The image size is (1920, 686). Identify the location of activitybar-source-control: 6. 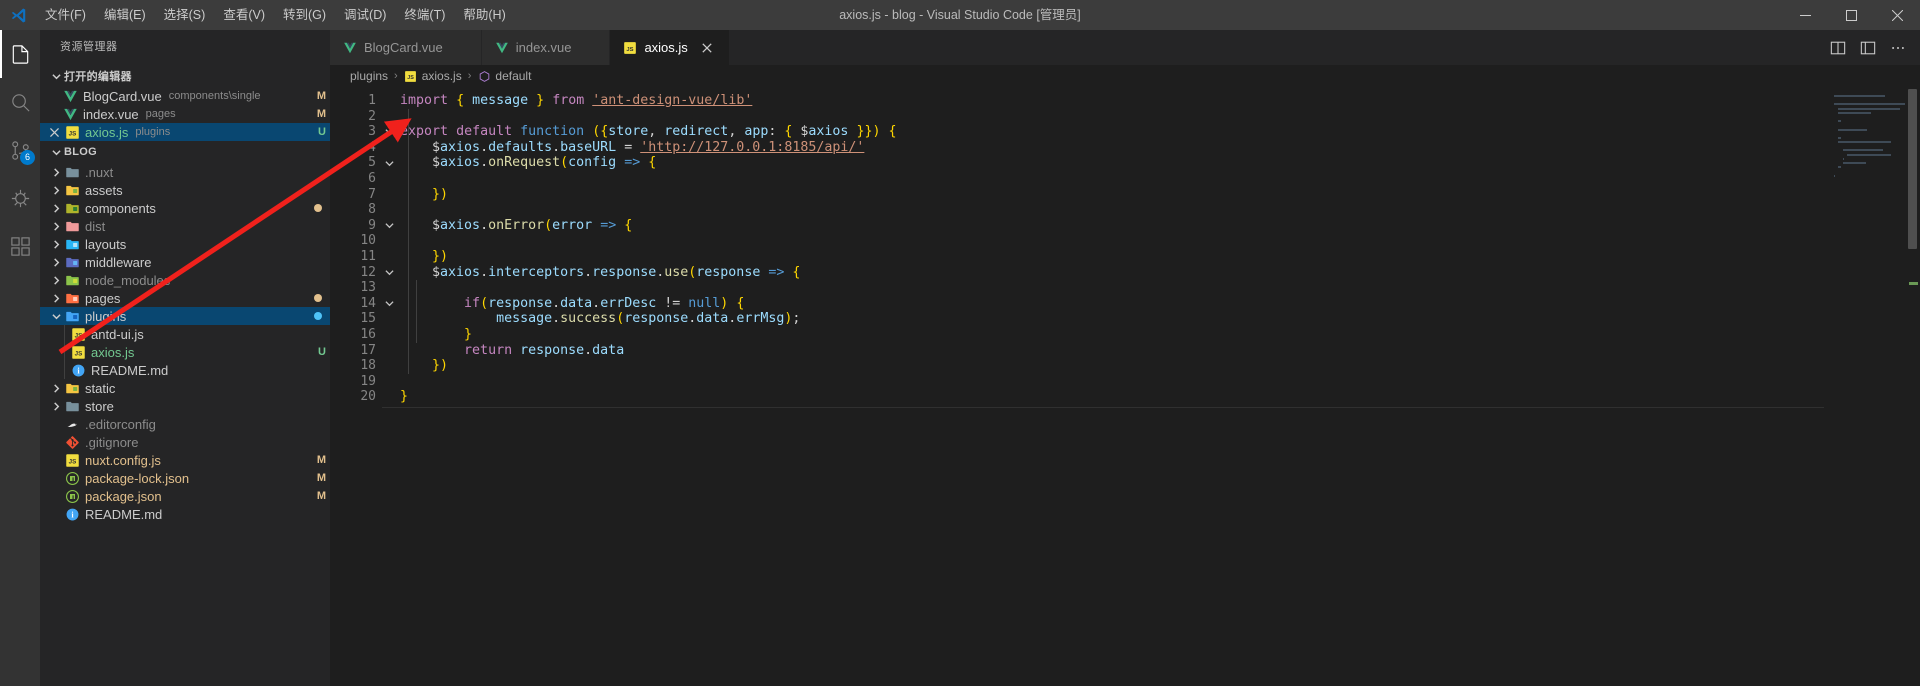
(20, 150).